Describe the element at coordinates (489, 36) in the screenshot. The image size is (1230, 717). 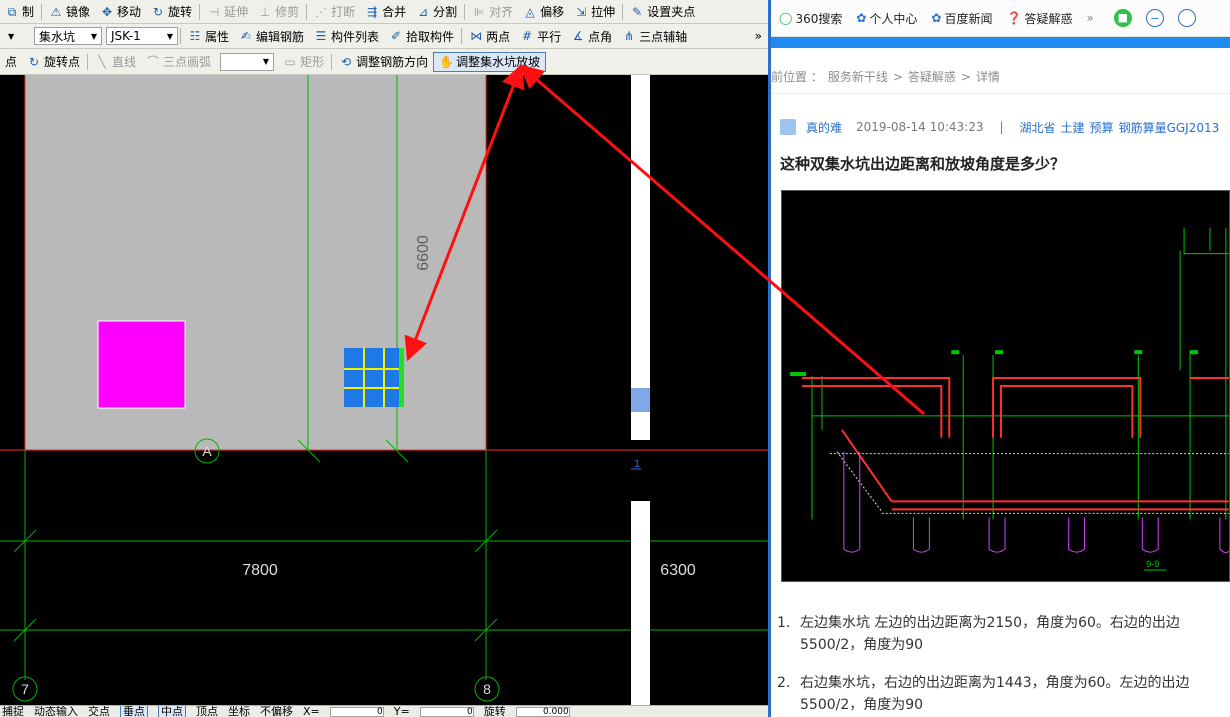
I see `two-point-button: ⋈ 两点` at that location.